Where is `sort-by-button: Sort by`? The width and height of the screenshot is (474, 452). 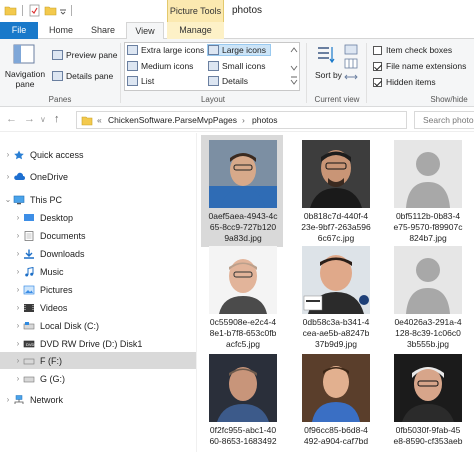
sort-by-button: Sort by is located at coordinates (328, 75).